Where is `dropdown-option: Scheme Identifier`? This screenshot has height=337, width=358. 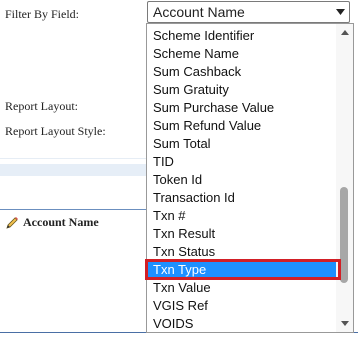 dropdown-option: Scheme Identifier is located at coordinates (242, 36).